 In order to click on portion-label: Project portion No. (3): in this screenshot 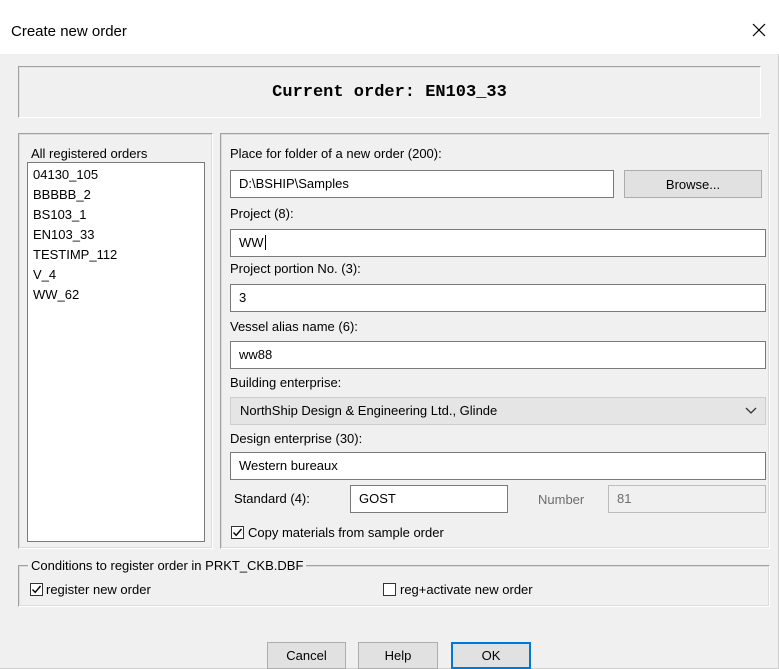, I will do `click(295, 268)`.